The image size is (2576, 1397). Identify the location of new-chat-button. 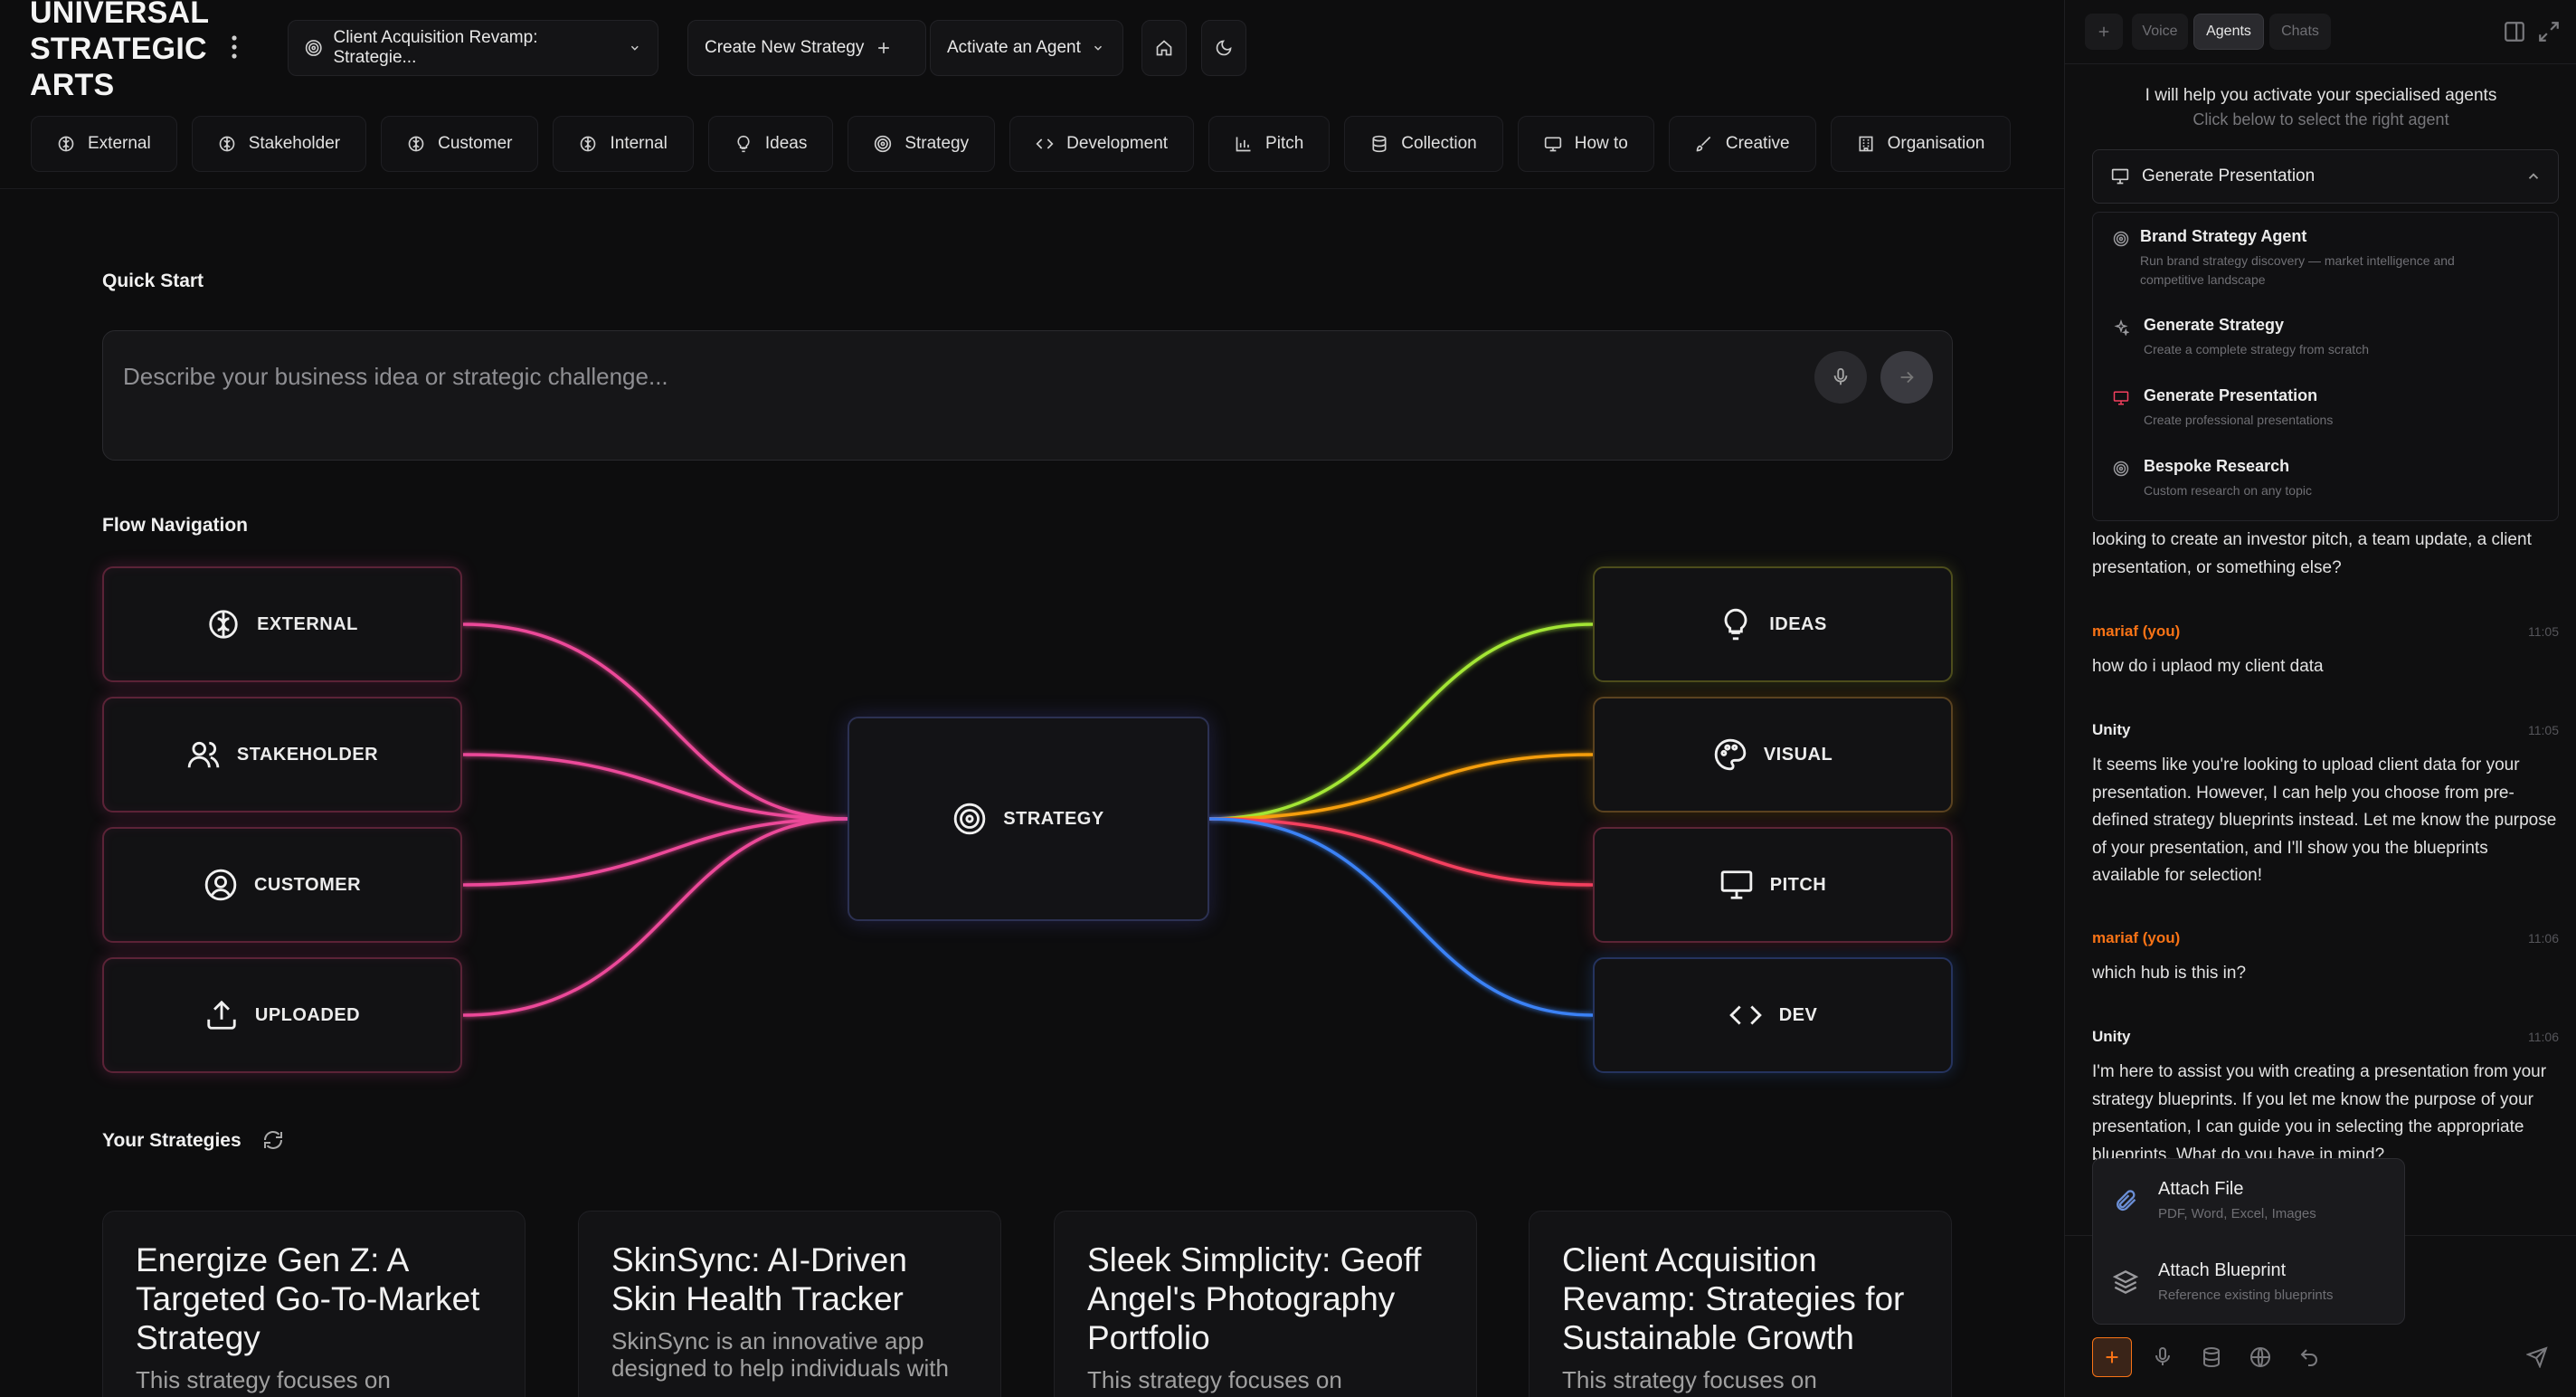
(2104, 32).